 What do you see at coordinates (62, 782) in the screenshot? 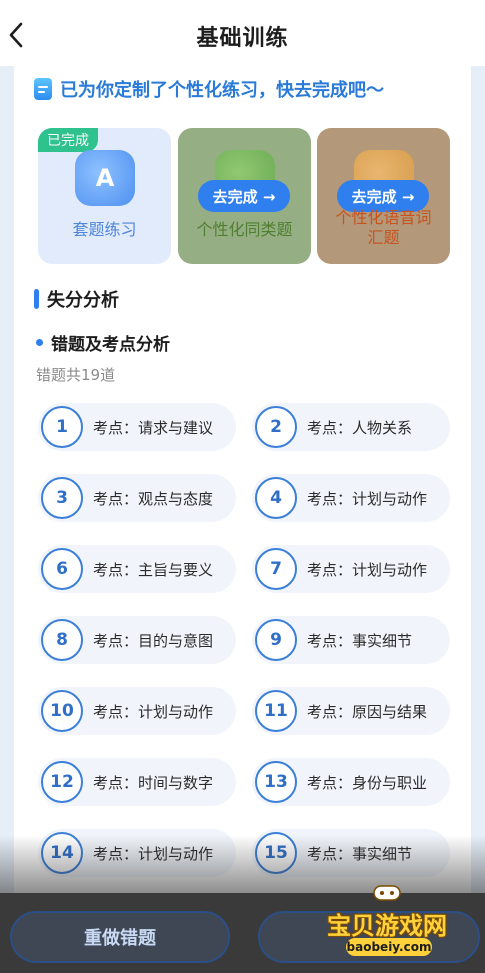
I see `question-number: 12` at bounding box center [62, 782].